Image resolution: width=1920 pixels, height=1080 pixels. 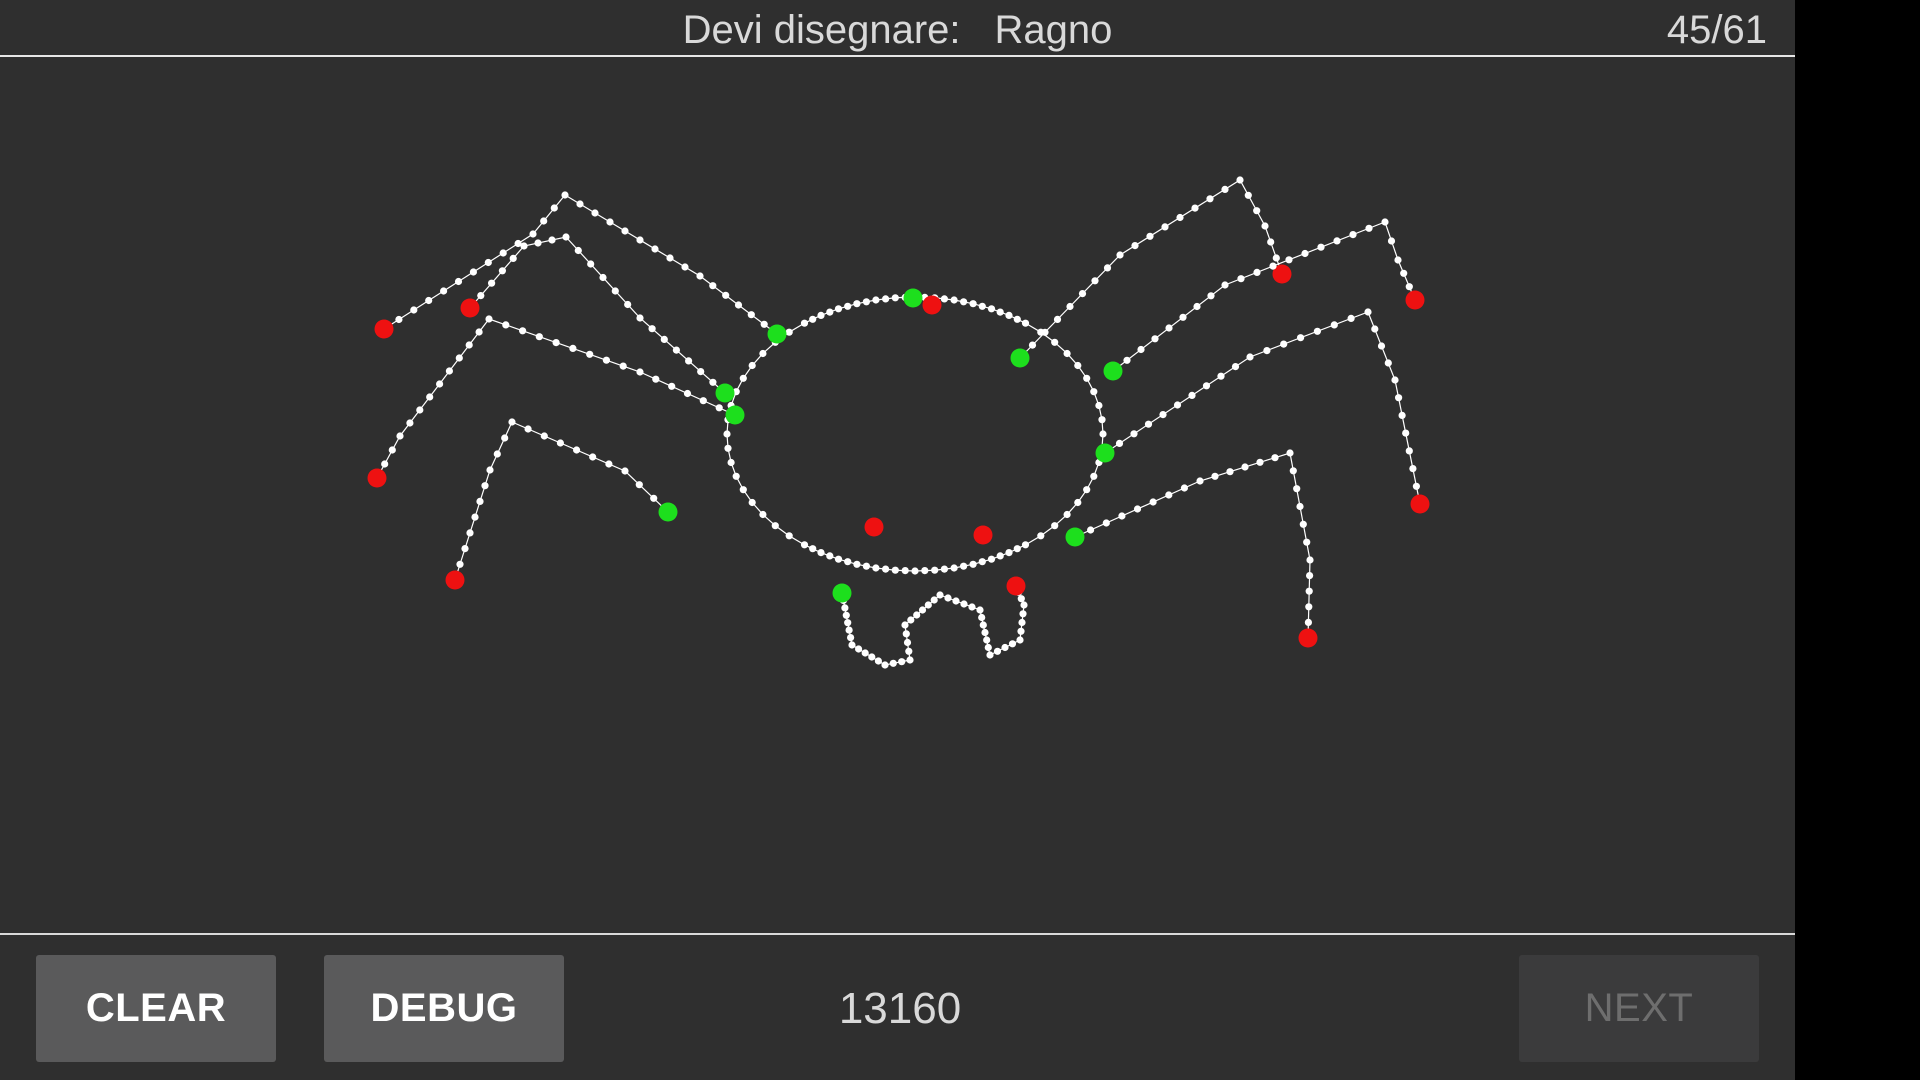 I want to click on left-leg-2-start-marker, so click(x=725, y=393).